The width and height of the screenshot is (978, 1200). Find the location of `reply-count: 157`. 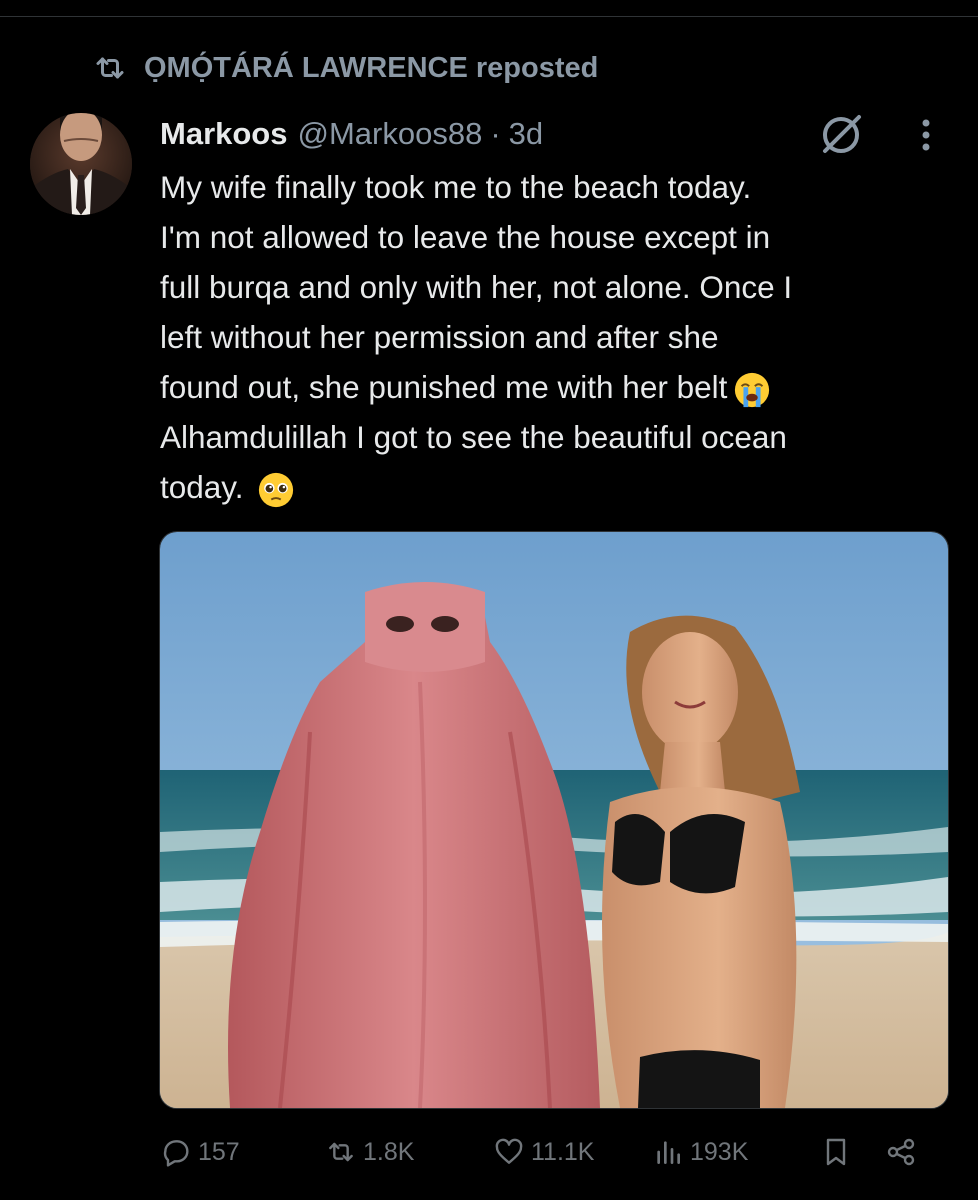

reply-count: 157 is located at coordinates (219, 1151).